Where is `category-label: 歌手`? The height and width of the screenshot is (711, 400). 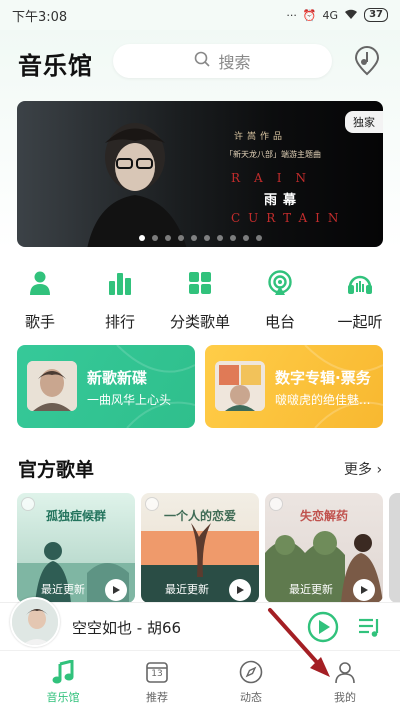 category-label: 歌手 is located at coordinates (39, 322).